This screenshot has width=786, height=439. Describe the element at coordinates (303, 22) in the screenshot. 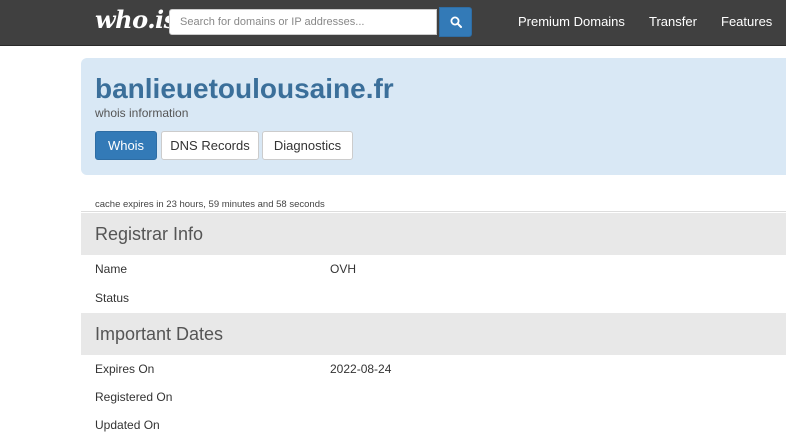

I see `search-input` at that location.